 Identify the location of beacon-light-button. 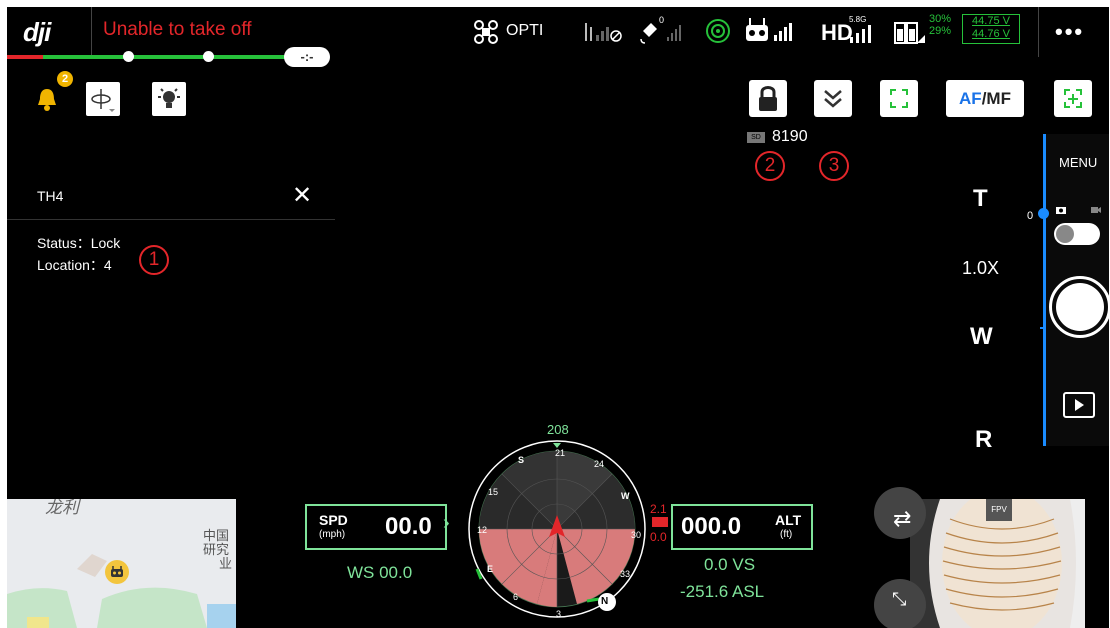
(169, 99).